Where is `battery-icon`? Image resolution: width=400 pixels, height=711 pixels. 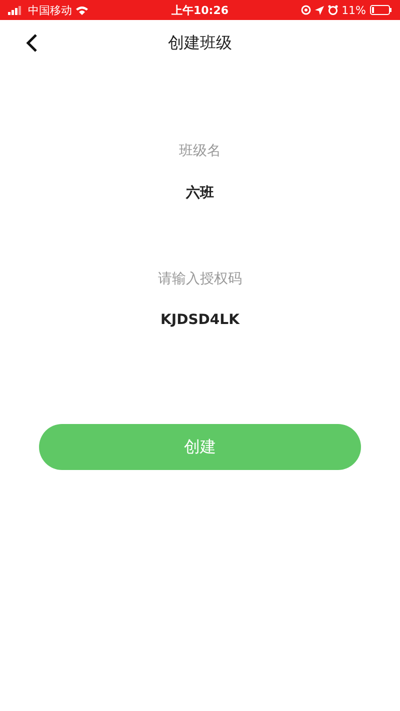 battery-icon is located at coordinates (381, 10).